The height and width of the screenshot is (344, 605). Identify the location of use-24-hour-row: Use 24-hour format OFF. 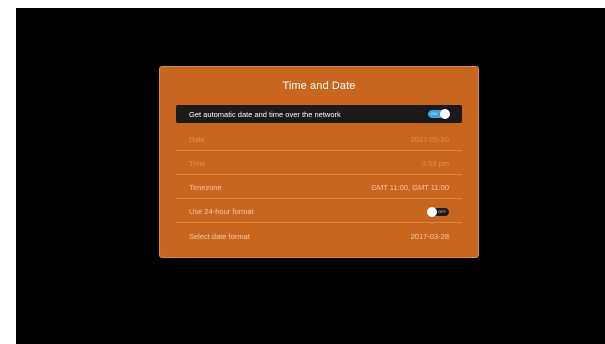
(319, 212).